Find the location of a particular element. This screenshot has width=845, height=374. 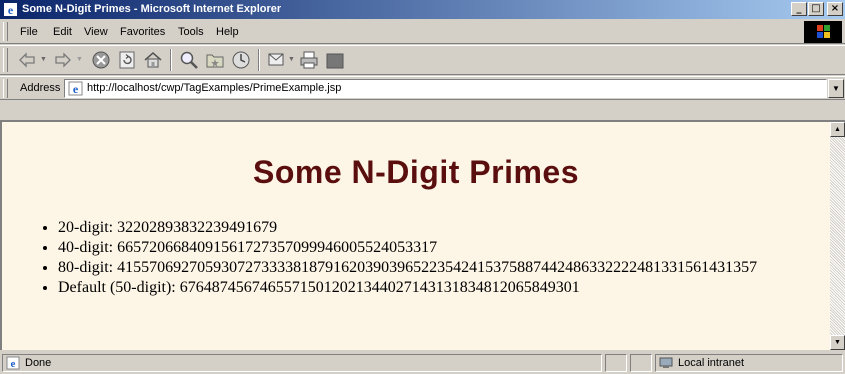

edit-icon is located at coordinates (335, 60).